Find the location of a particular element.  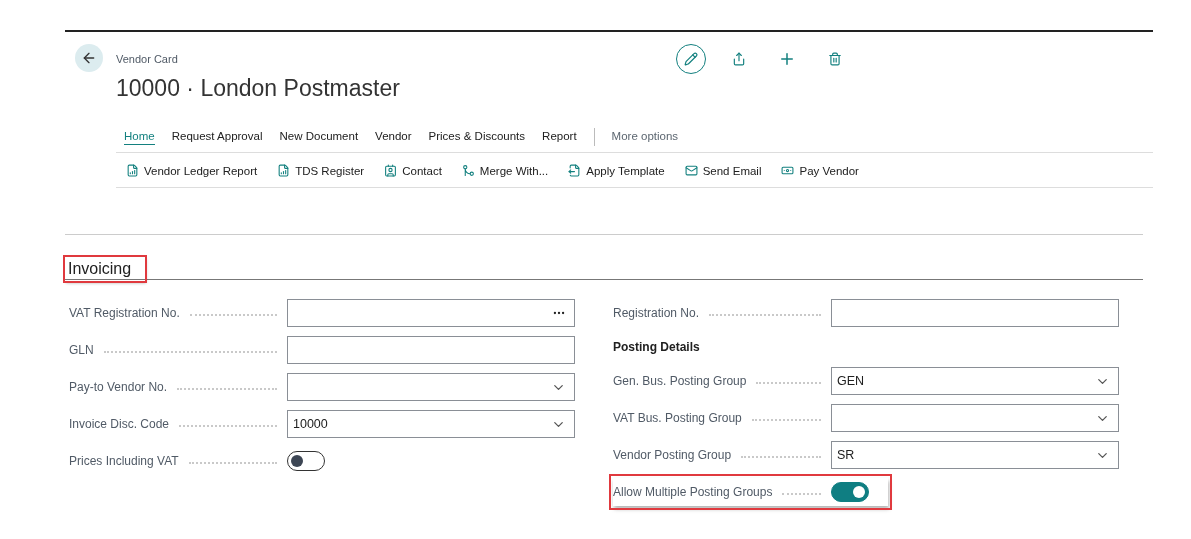

action-button: Contact is located at coordinates (413, 170).